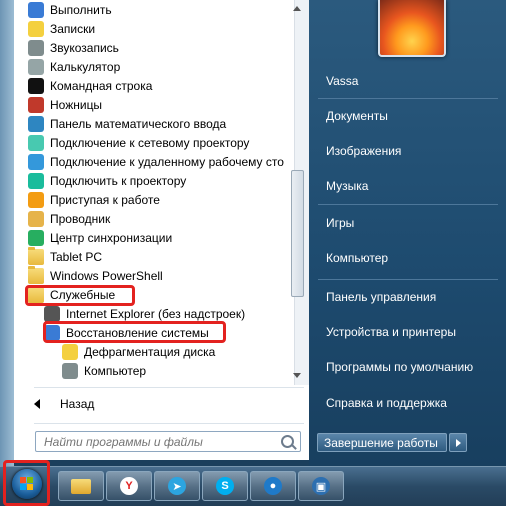  I want to click on program-item: Подключить к проектору, so click(107, 180).